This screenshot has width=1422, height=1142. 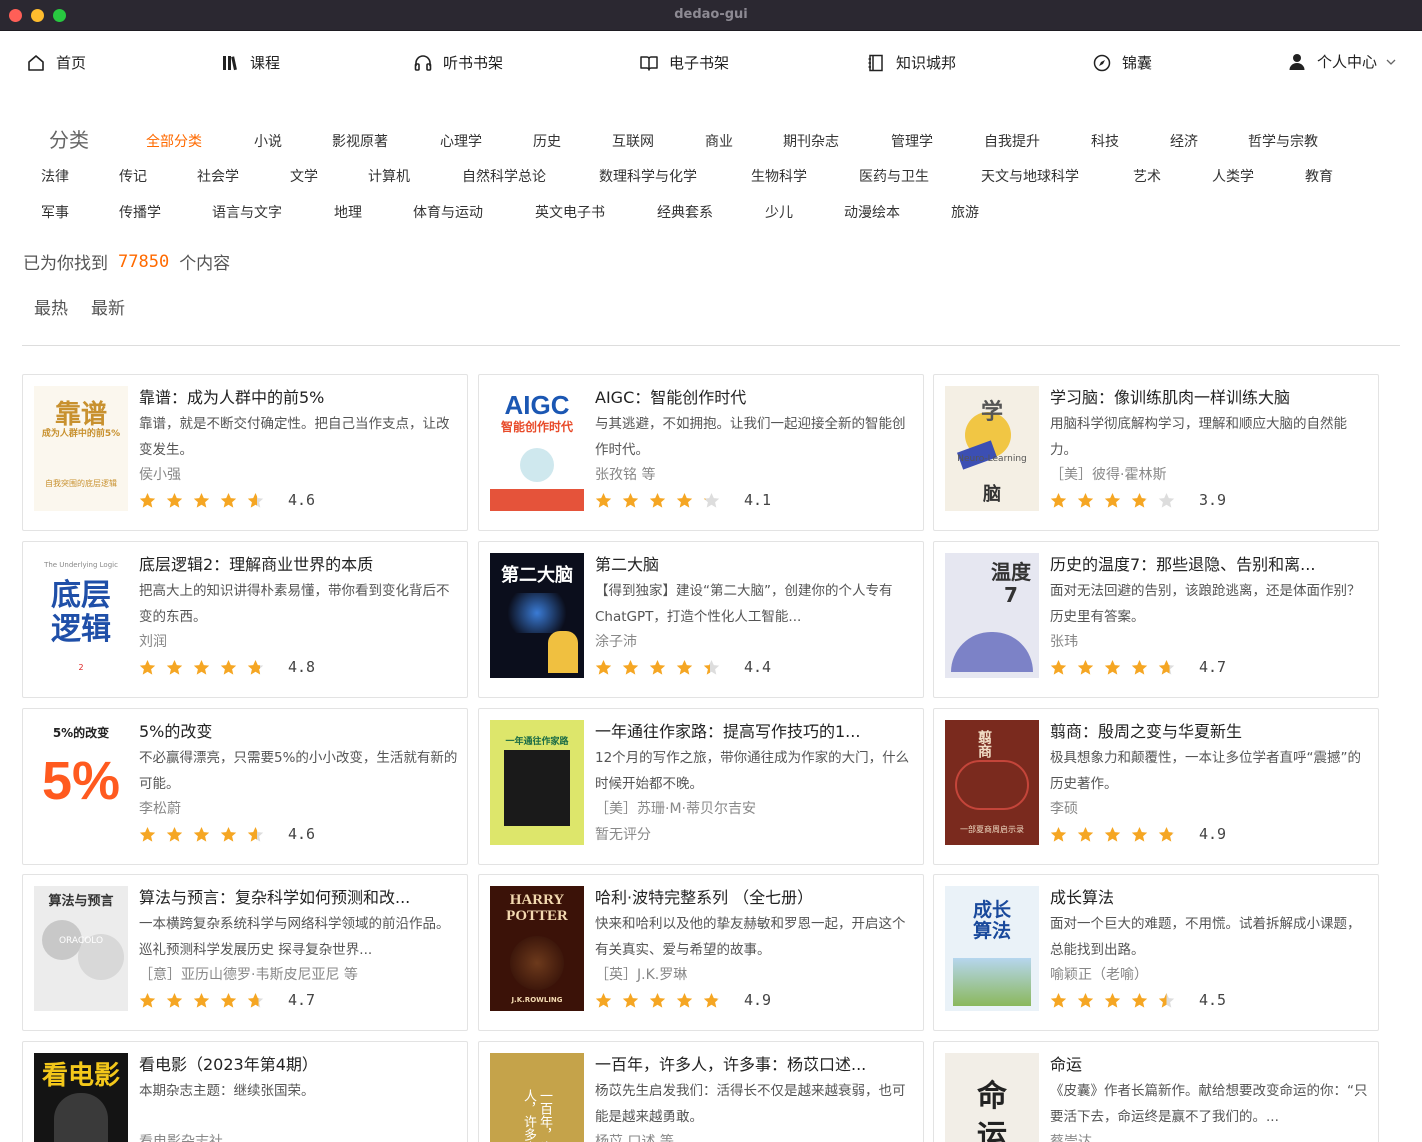 I want to click on category-item: 经济, so click(x=1184, y=141).